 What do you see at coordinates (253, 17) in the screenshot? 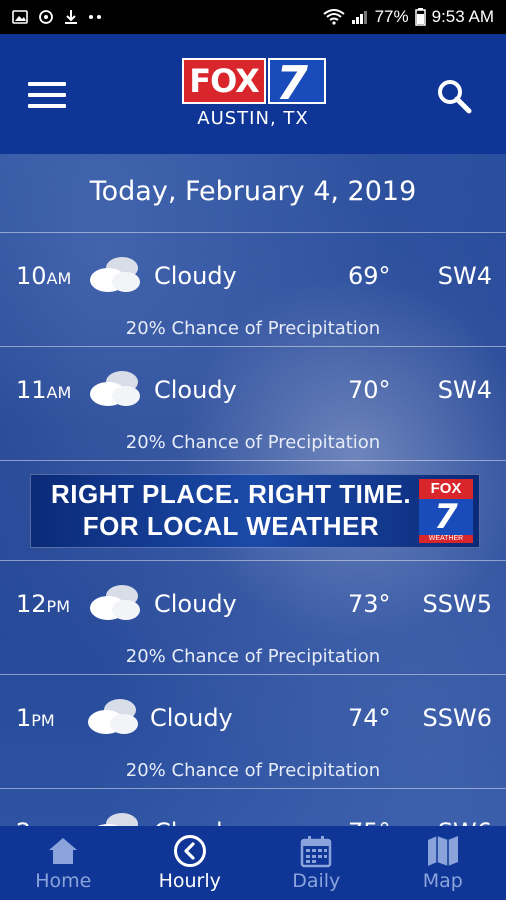
I see `status-bar: 77% 9:53 AM` at bounding box center [253, 17].